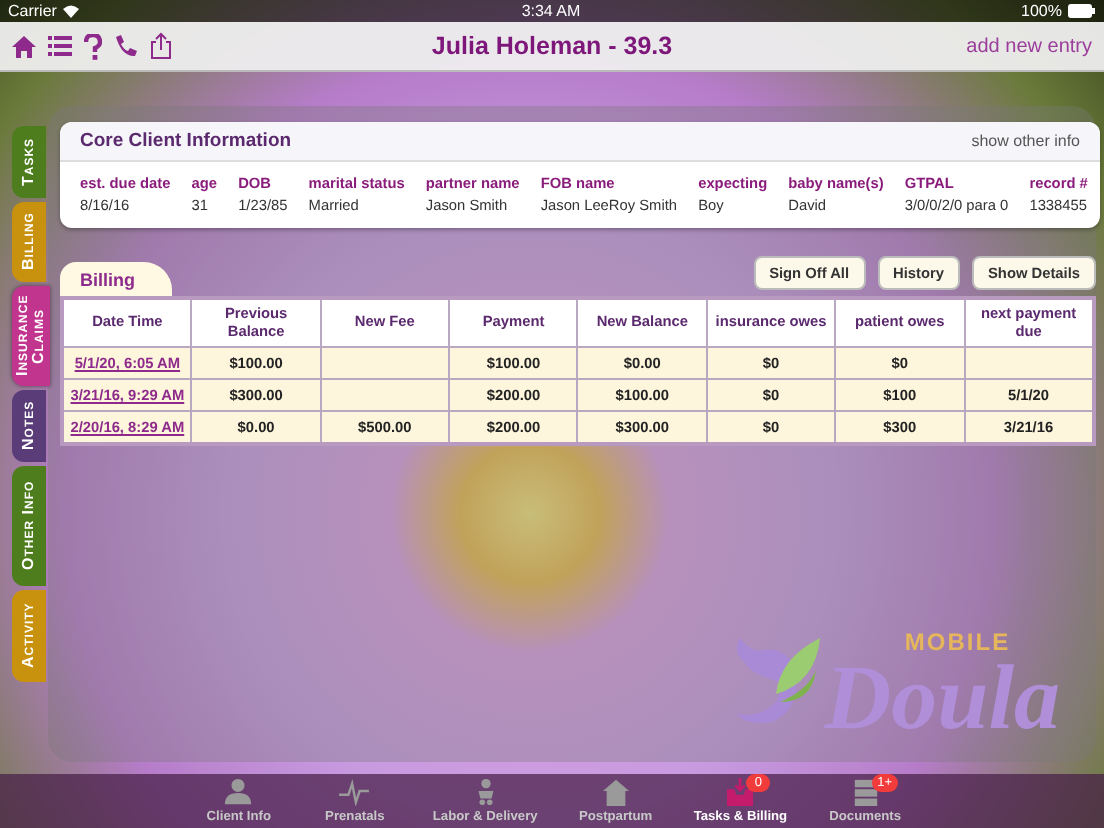  Describe the element at coordinates (29, 526) in the screenshot. I see `side-tab: Other Info` at that location.